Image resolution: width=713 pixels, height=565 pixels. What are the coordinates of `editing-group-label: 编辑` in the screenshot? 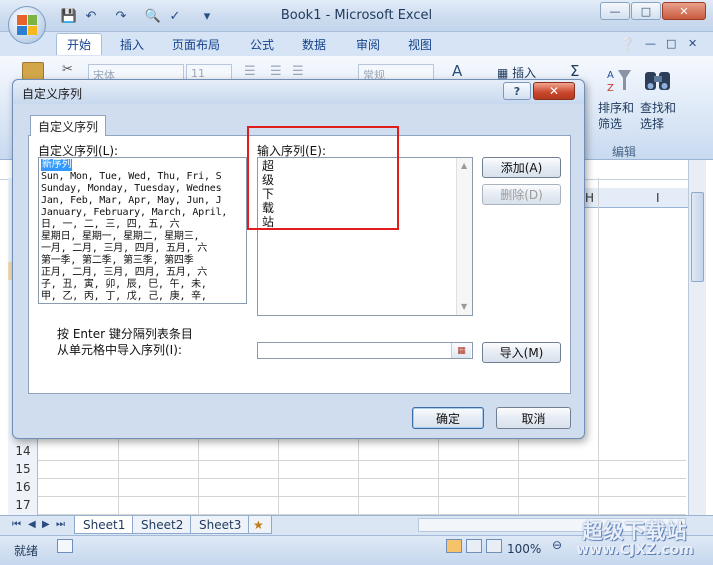 It's located at (624, 152).